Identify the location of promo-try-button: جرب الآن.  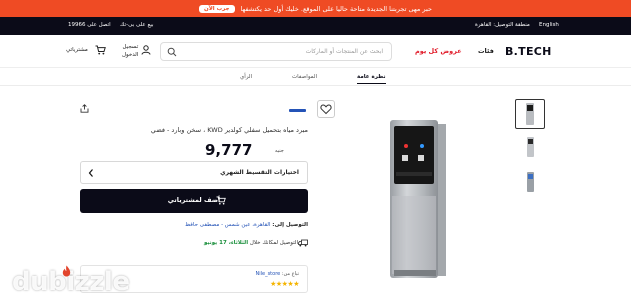
(217, 8).